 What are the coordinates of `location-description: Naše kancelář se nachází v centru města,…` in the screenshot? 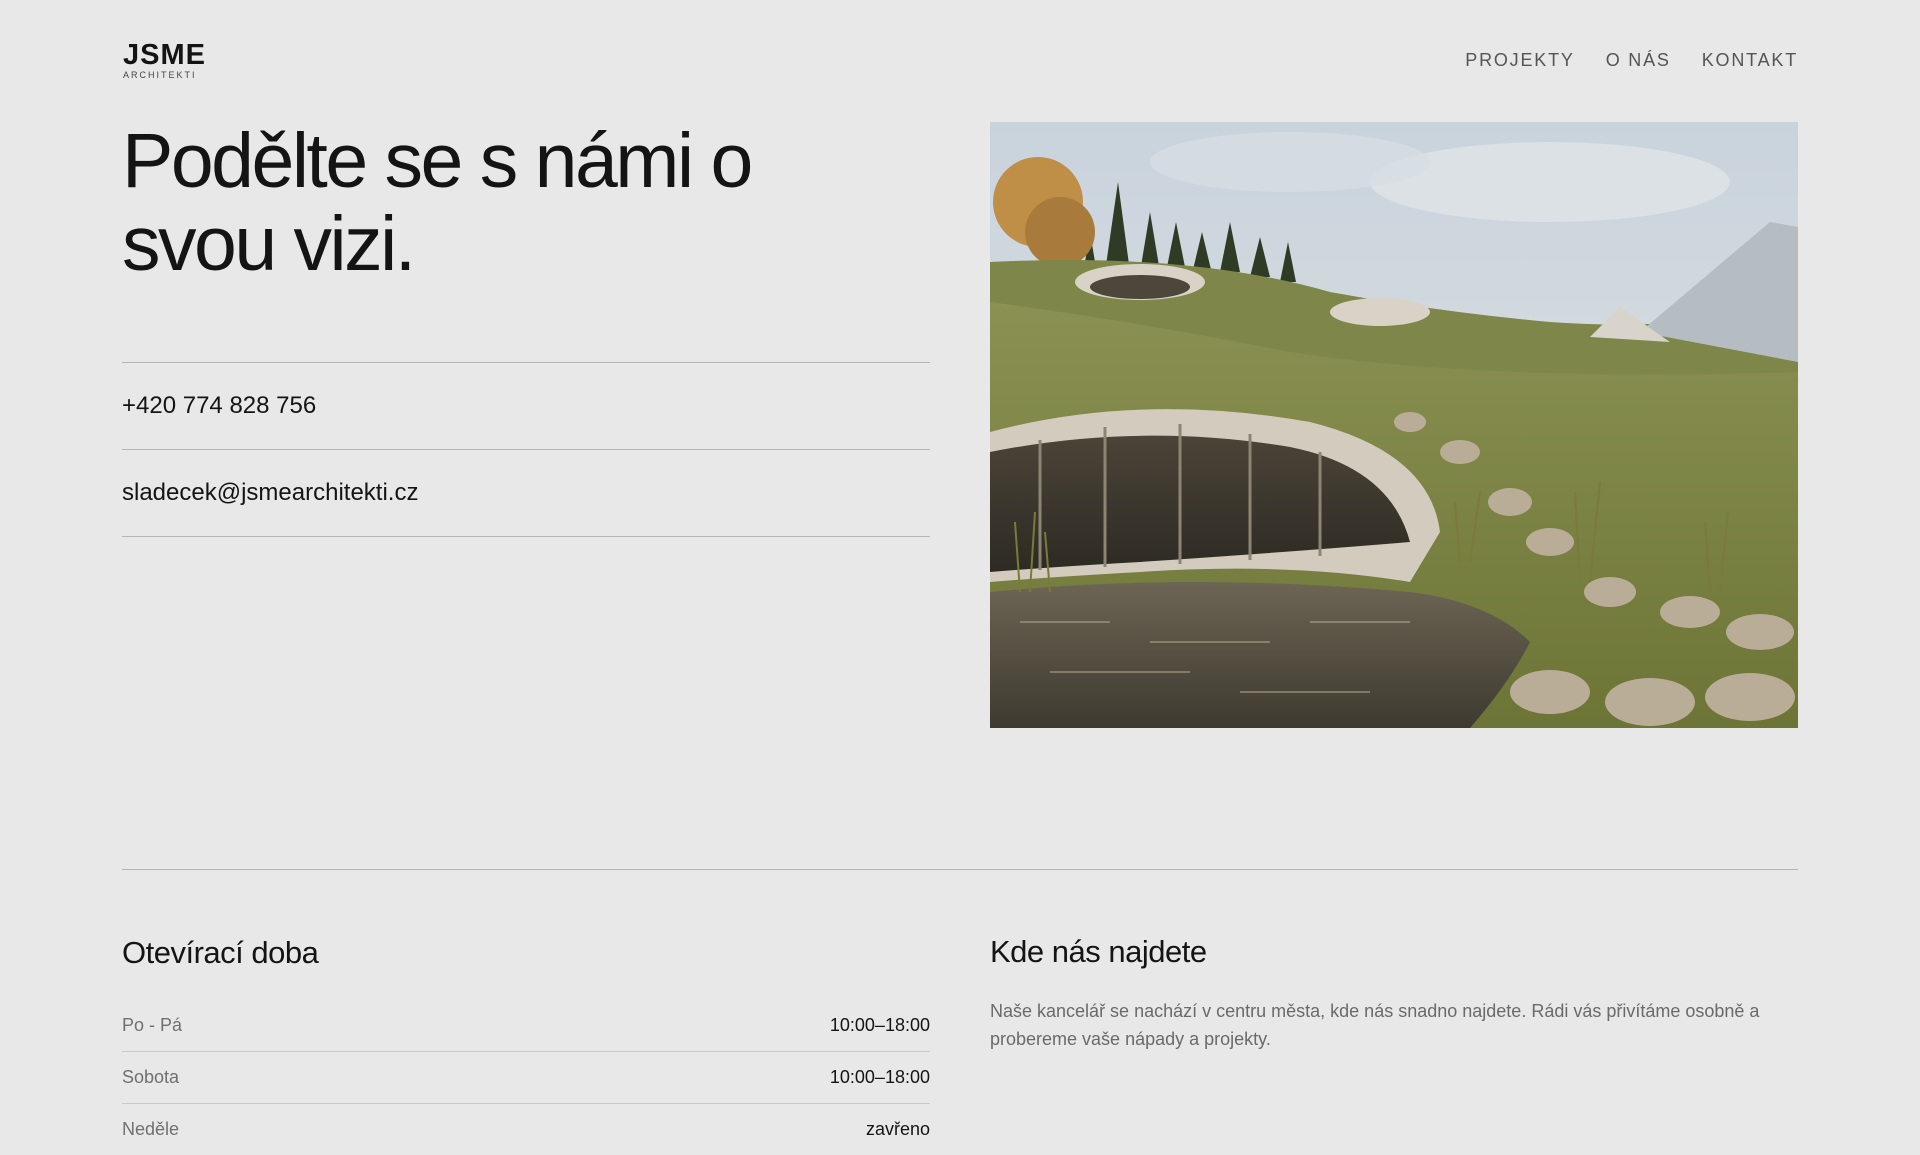 It's located at (1375, 1025).